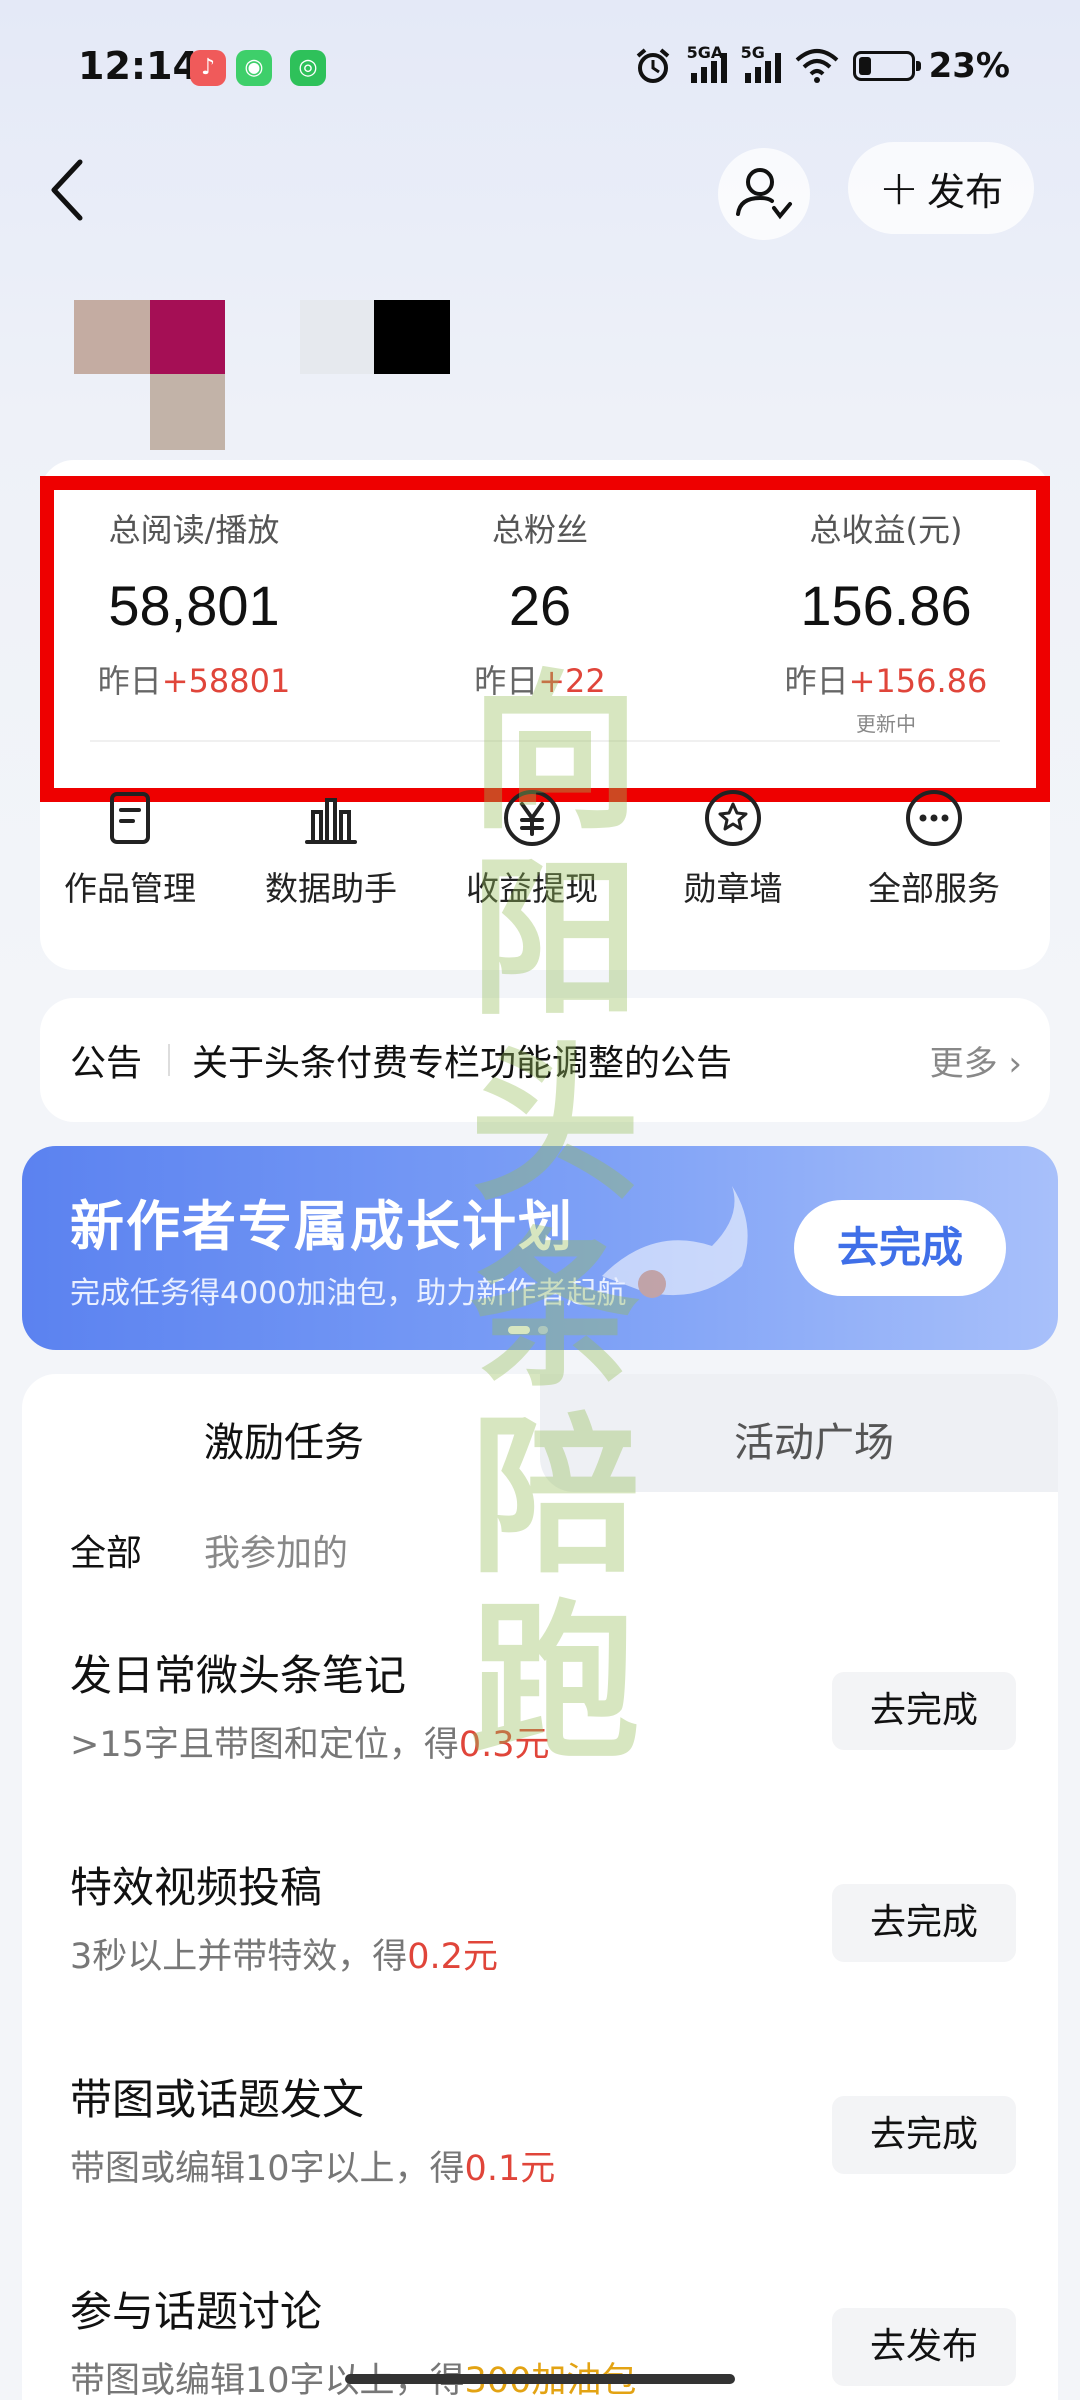 The image size is (1080, 2400). What do you see at coordinates (74, 190) in the screenshot?
I see `back-button` at bounding box center [74, 190].